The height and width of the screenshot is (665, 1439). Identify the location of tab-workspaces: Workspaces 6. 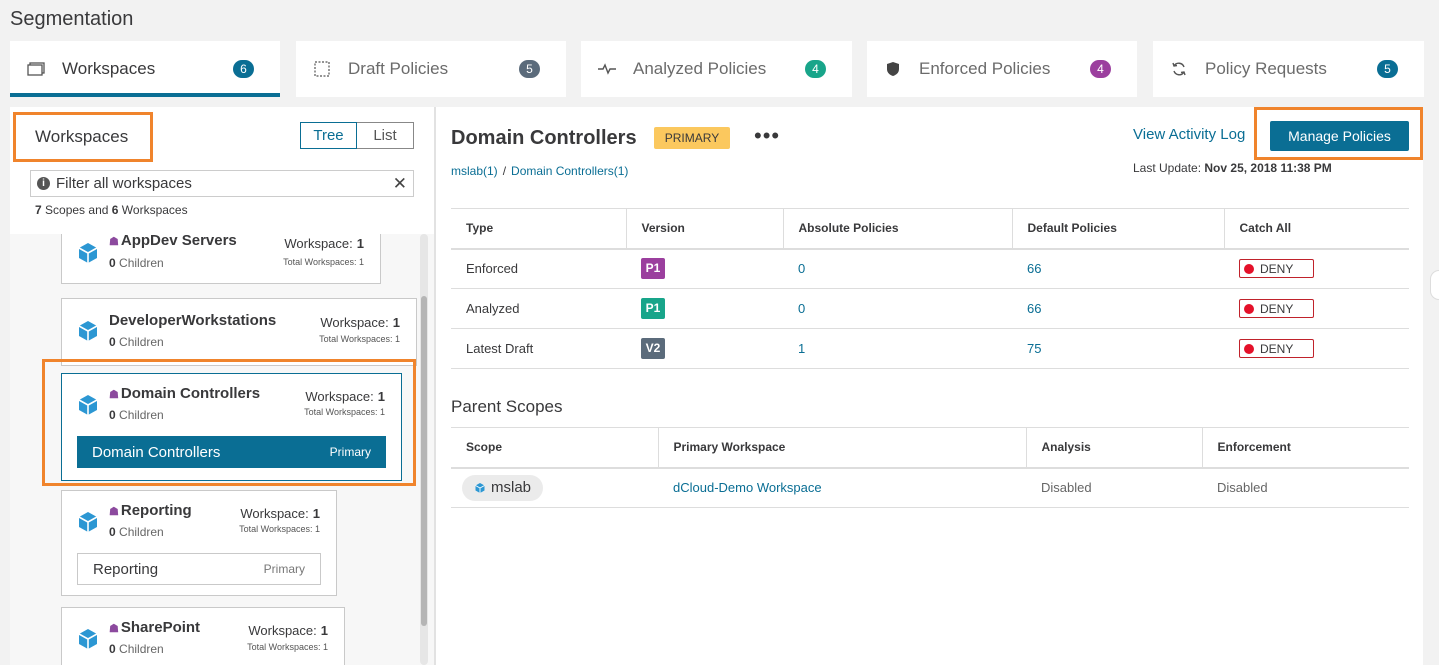
(145, 69).